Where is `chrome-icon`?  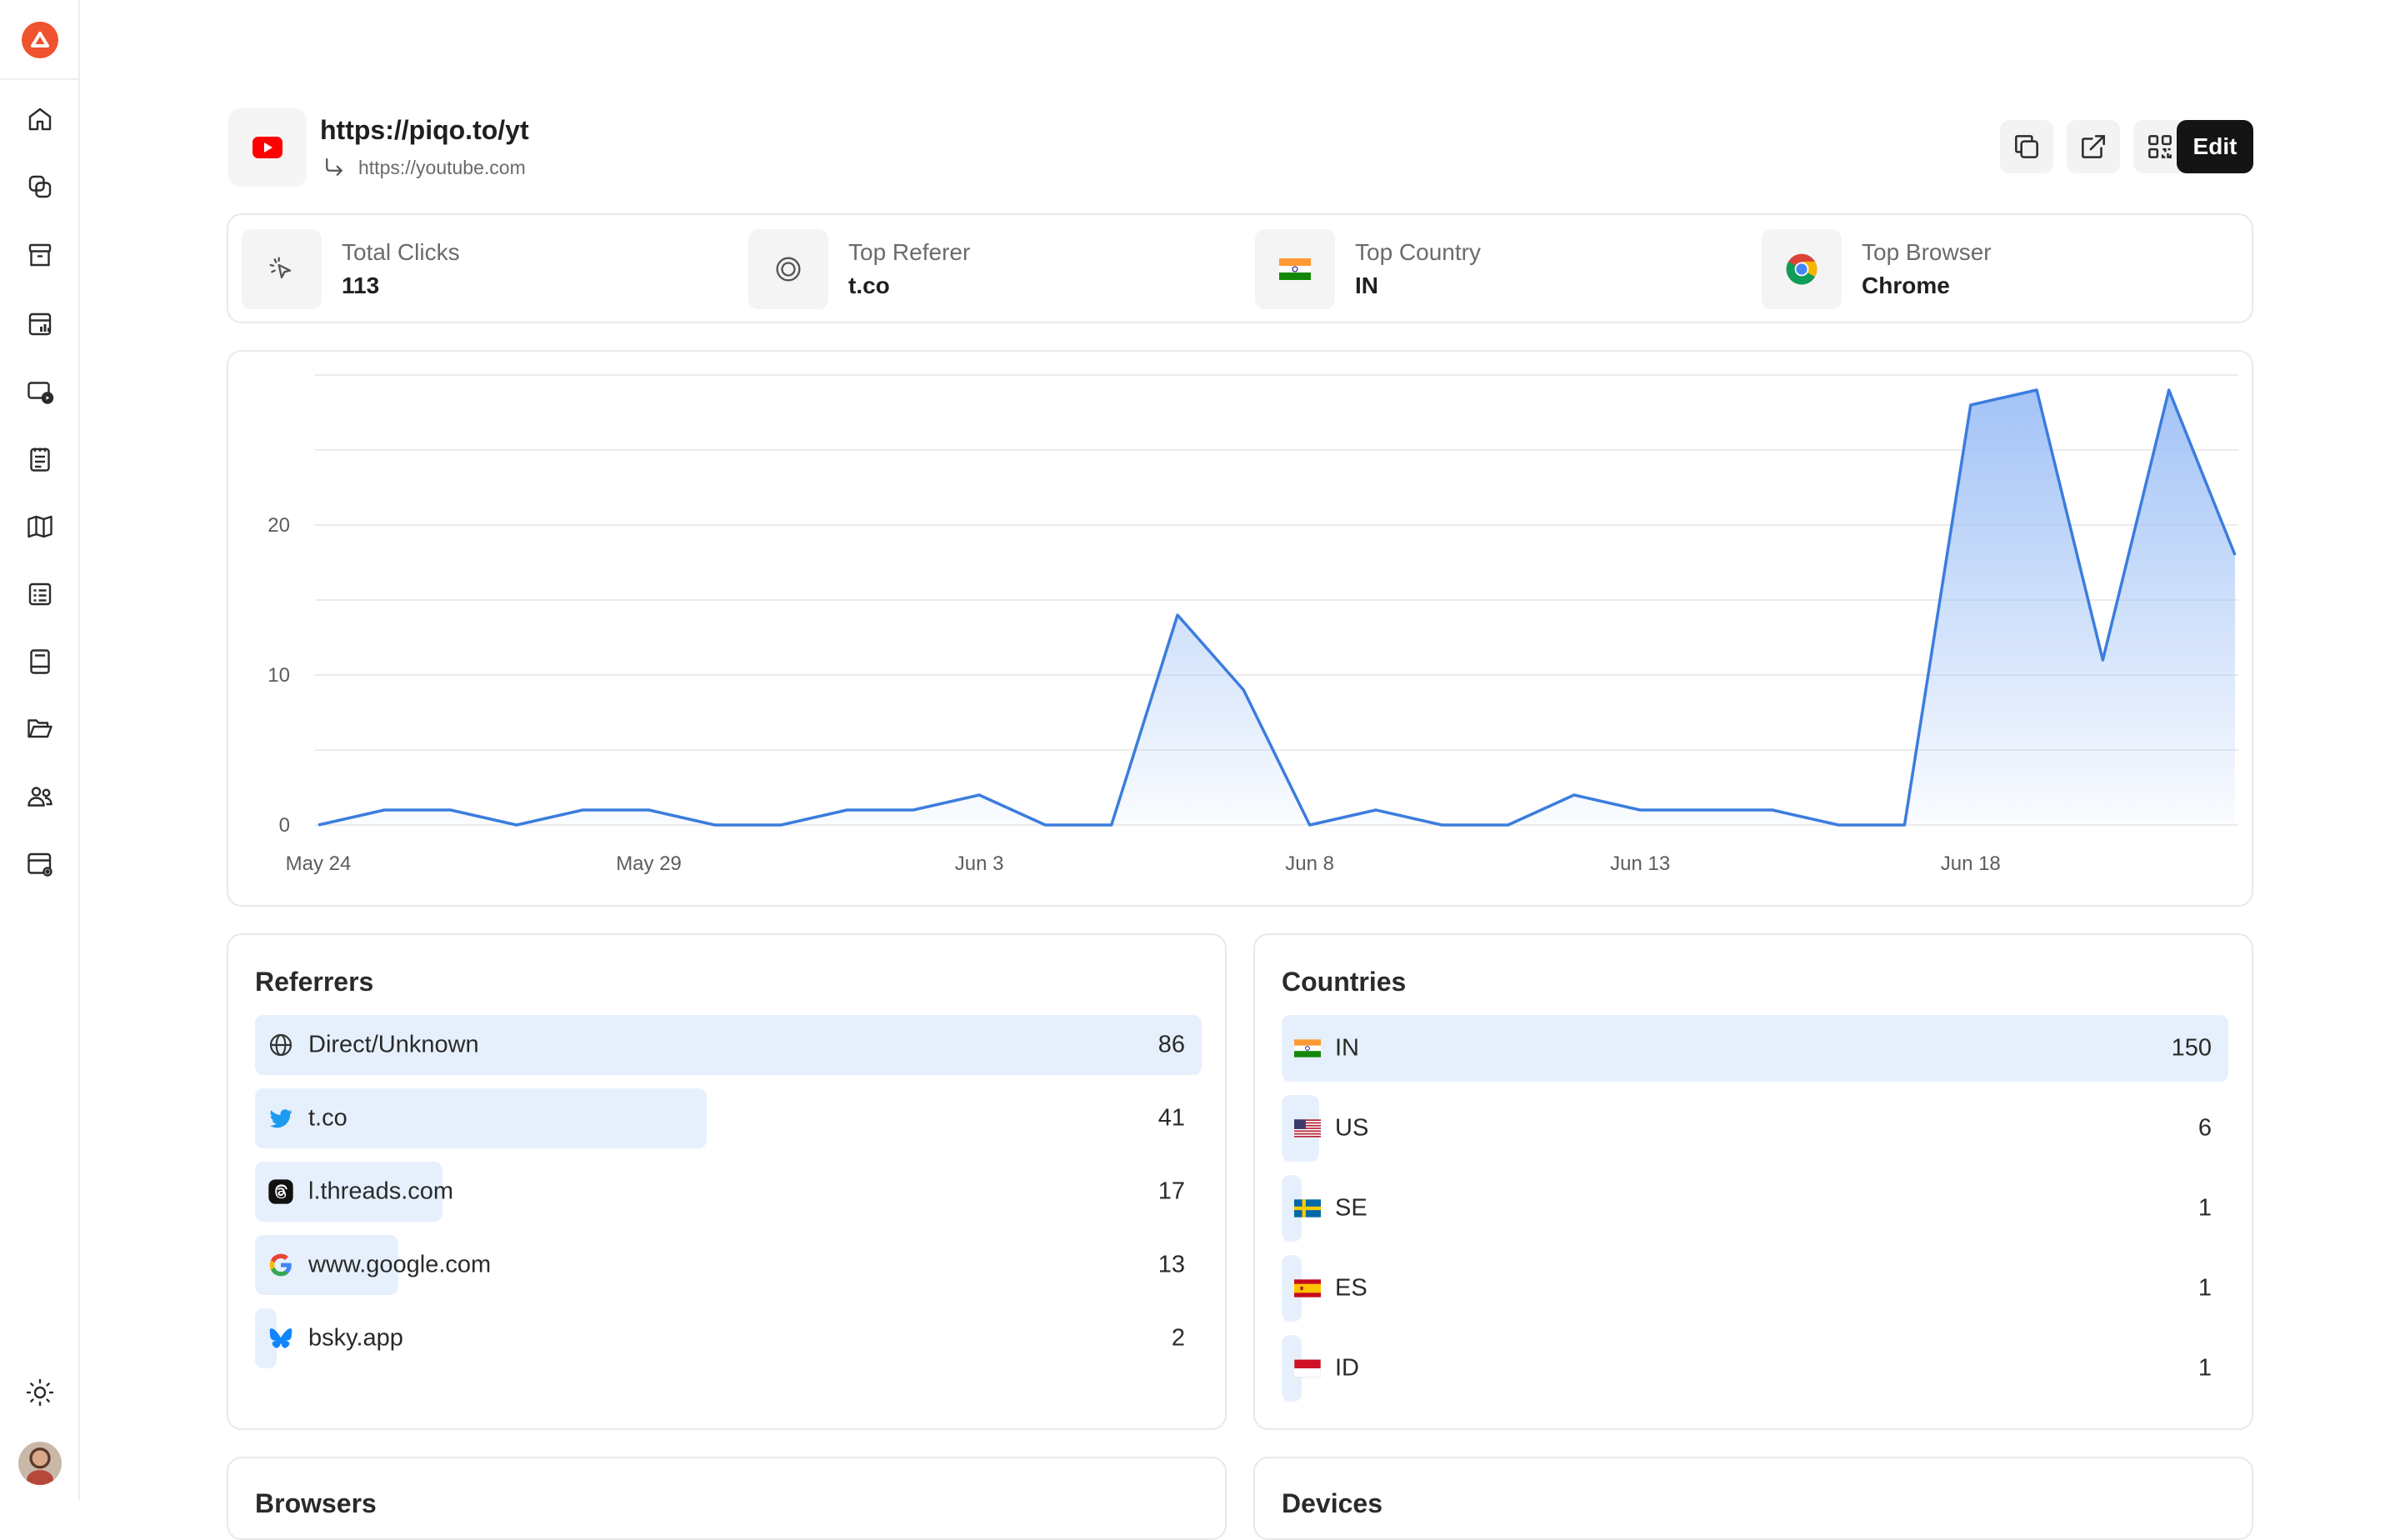 chrome-icon is located at coordinates (1801, 269).